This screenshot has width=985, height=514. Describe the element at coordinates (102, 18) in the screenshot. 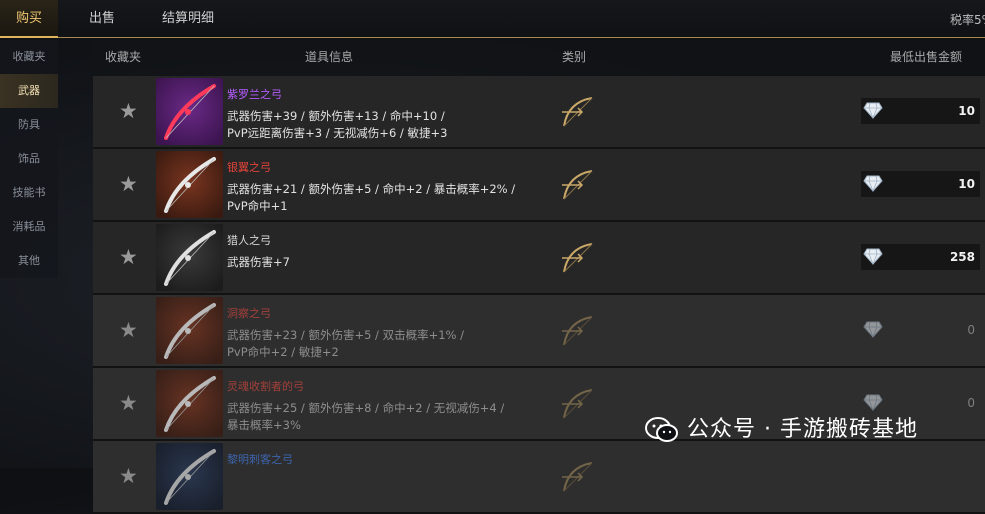

I see `tab-sell: 出售` at that location.